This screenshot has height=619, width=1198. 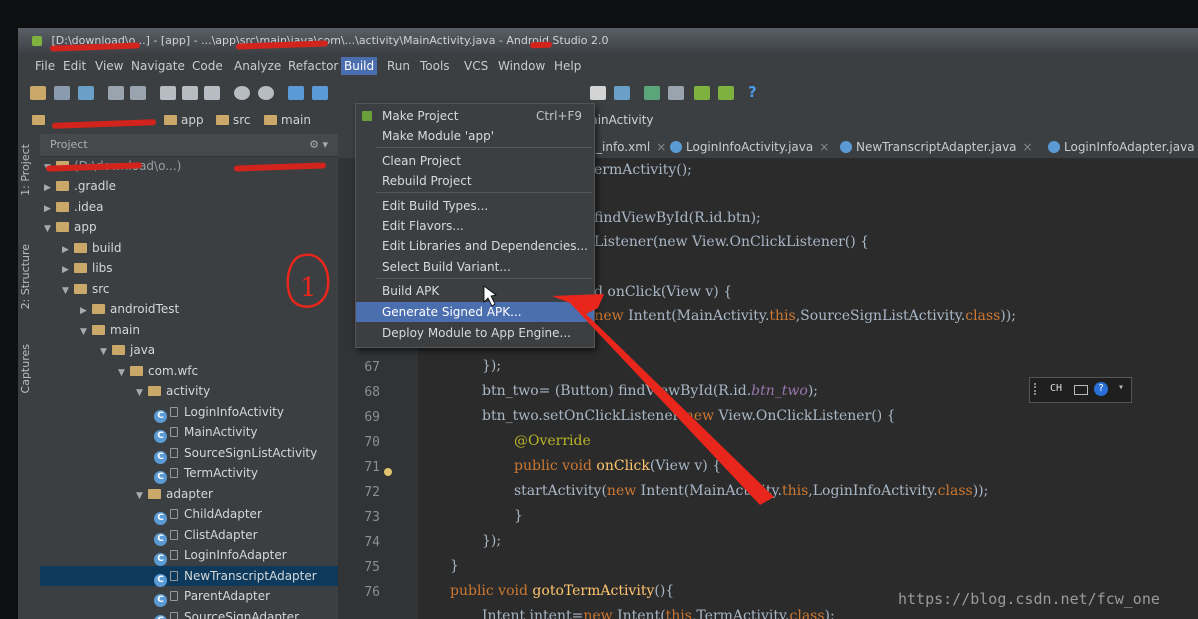 I want to click on tree-item-label: LoginInfoActivity, so click(x=234, y=411).